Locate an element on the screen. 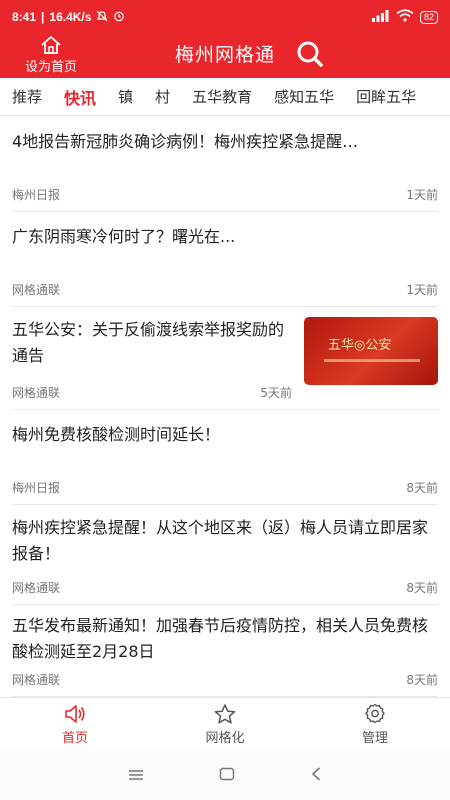  signal-icon is located at coordinates (380, 17).